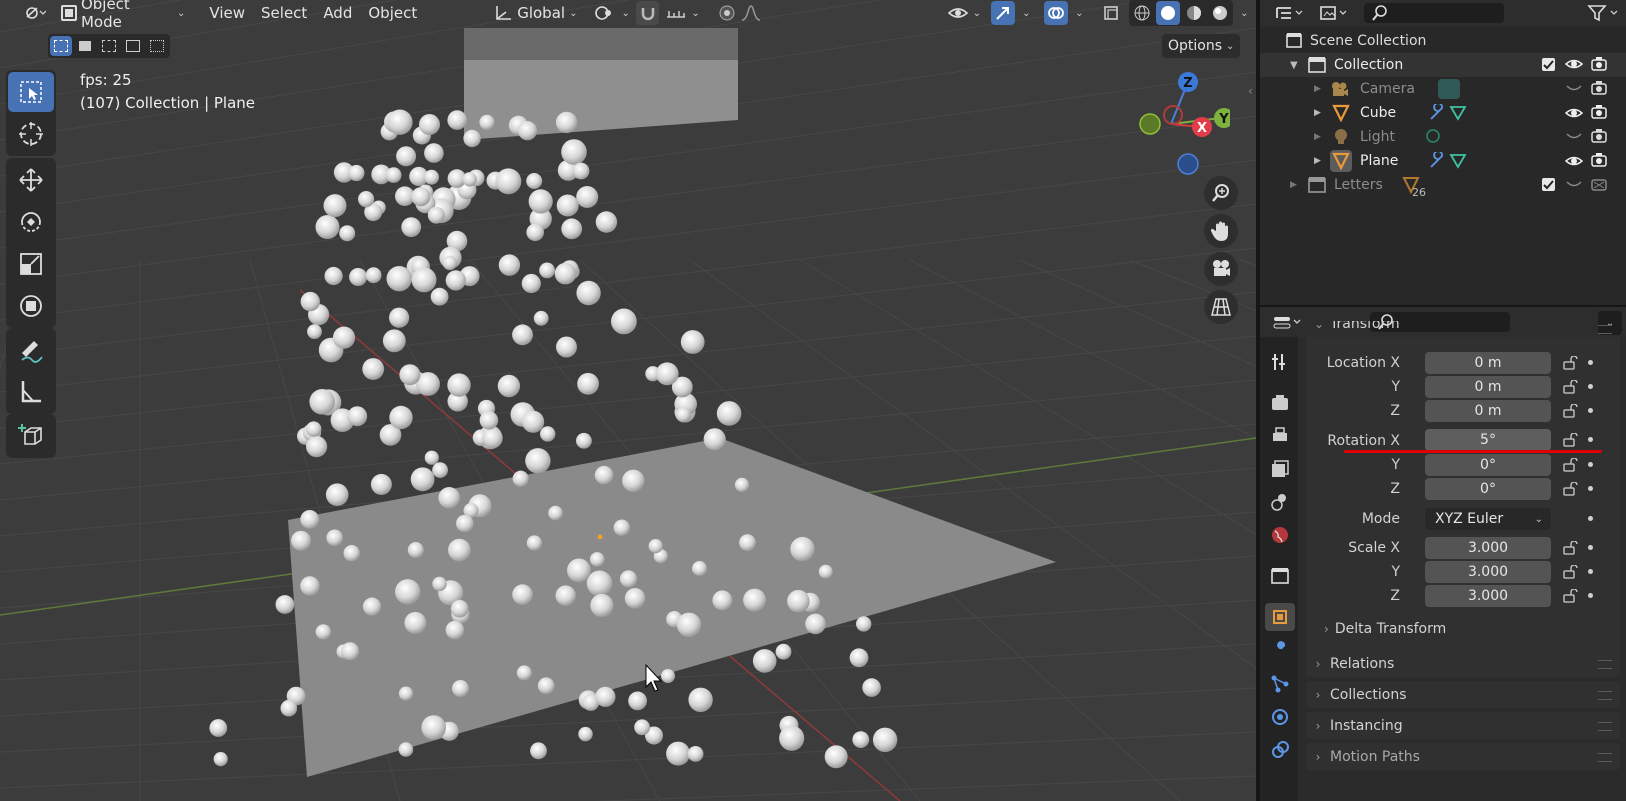  Describe the element at coordinates (85, 46) in the screenshot. I see `select-extend-button` at that location.